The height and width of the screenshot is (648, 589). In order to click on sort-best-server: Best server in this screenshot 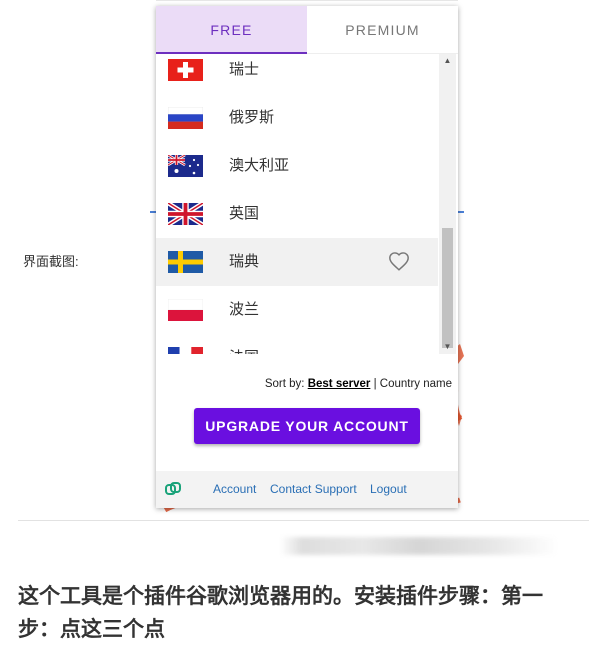, I will do `click(339, 384)`.